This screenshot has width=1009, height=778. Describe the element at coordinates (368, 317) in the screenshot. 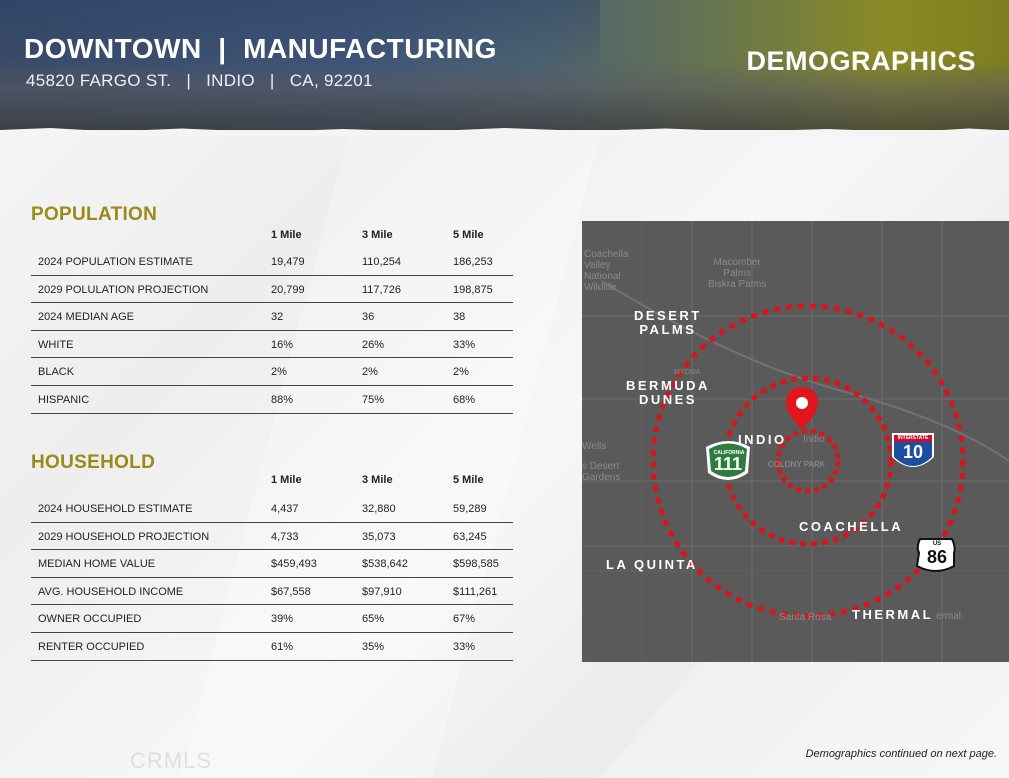

I see `value-3-mile: 36` at that location.